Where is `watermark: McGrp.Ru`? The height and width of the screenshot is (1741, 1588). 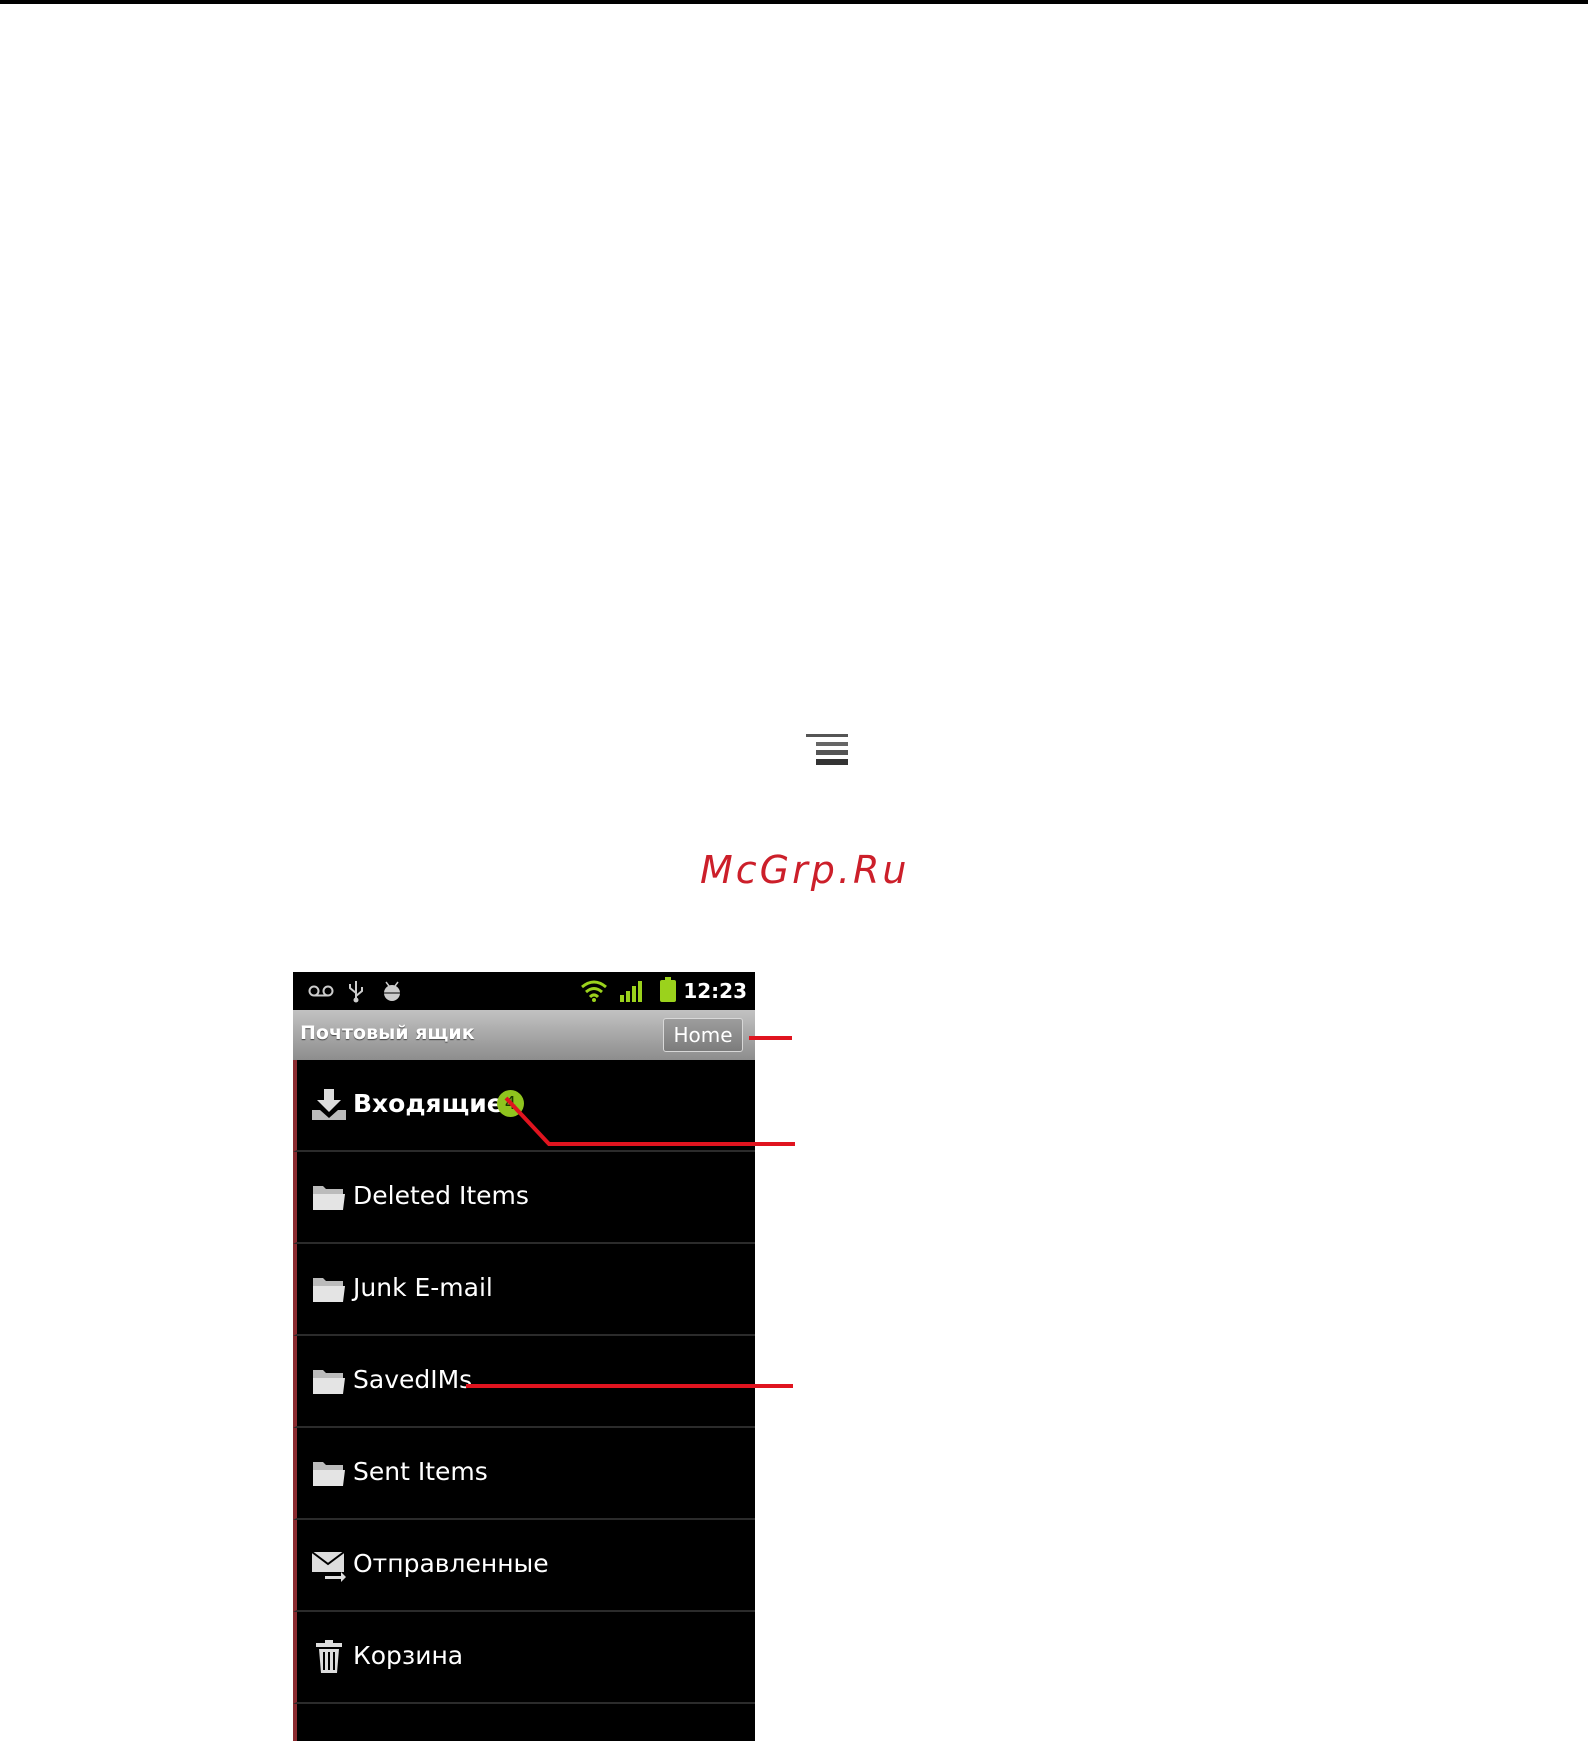
watermark: McGrp.Ru is located at coordinates (805, 870).